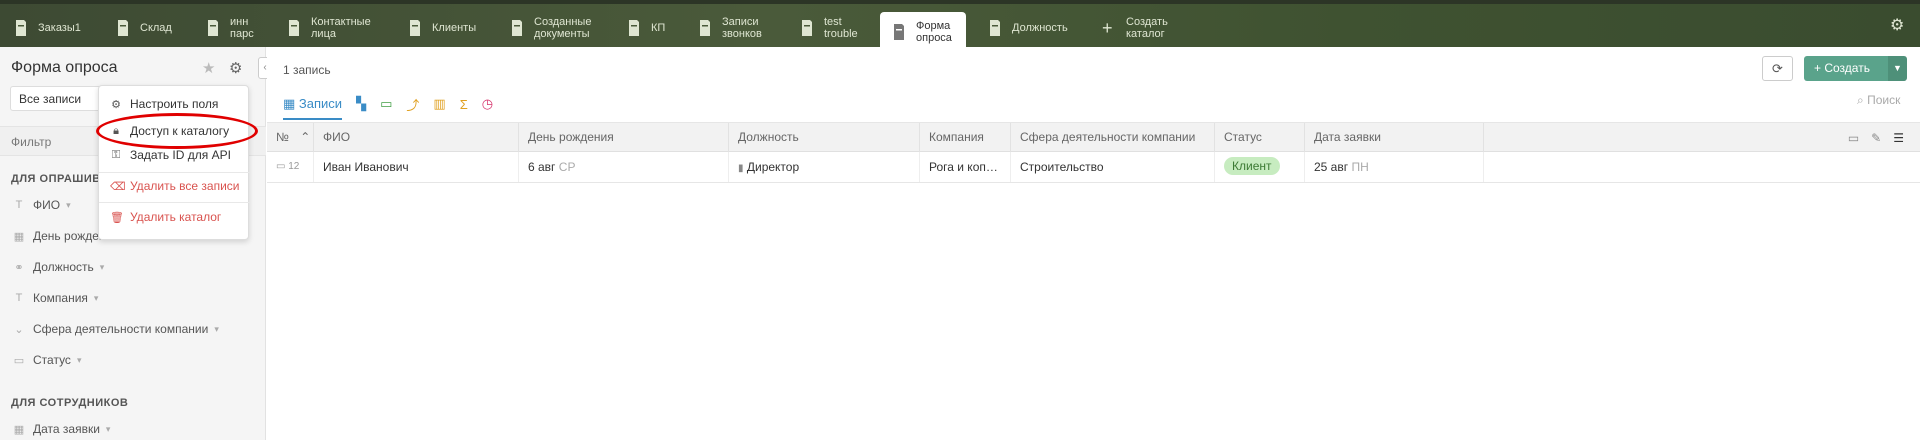  Describe the element at coordinates (1142, 28) in the screenshot. I see `tab-create-catalog: + Создать каталог` at that location.